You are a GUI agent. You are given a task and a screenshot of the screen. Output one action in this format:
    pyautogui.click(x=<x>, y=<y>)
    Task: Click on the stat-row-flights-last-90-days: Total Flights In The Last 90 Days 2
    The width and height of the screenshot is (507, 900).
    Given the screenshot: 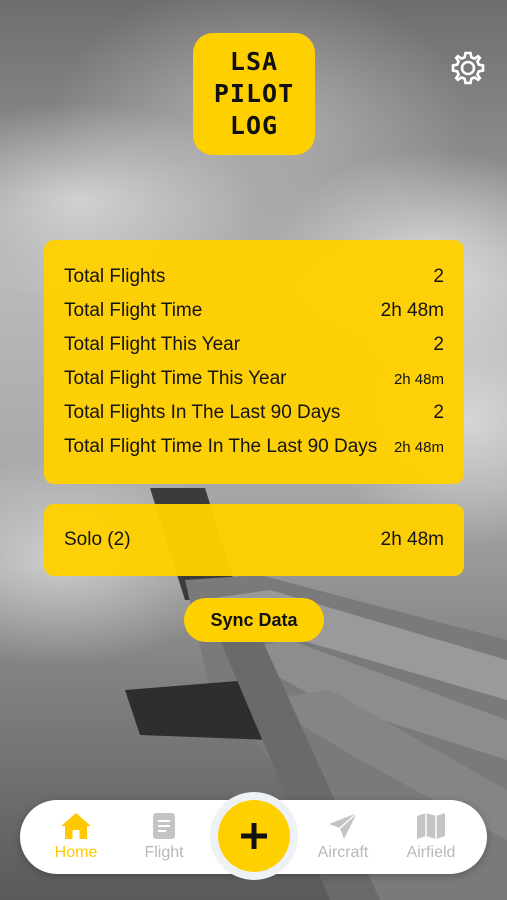 What is the action you would take?
    pyautogui.click(x=254, y=413)
    